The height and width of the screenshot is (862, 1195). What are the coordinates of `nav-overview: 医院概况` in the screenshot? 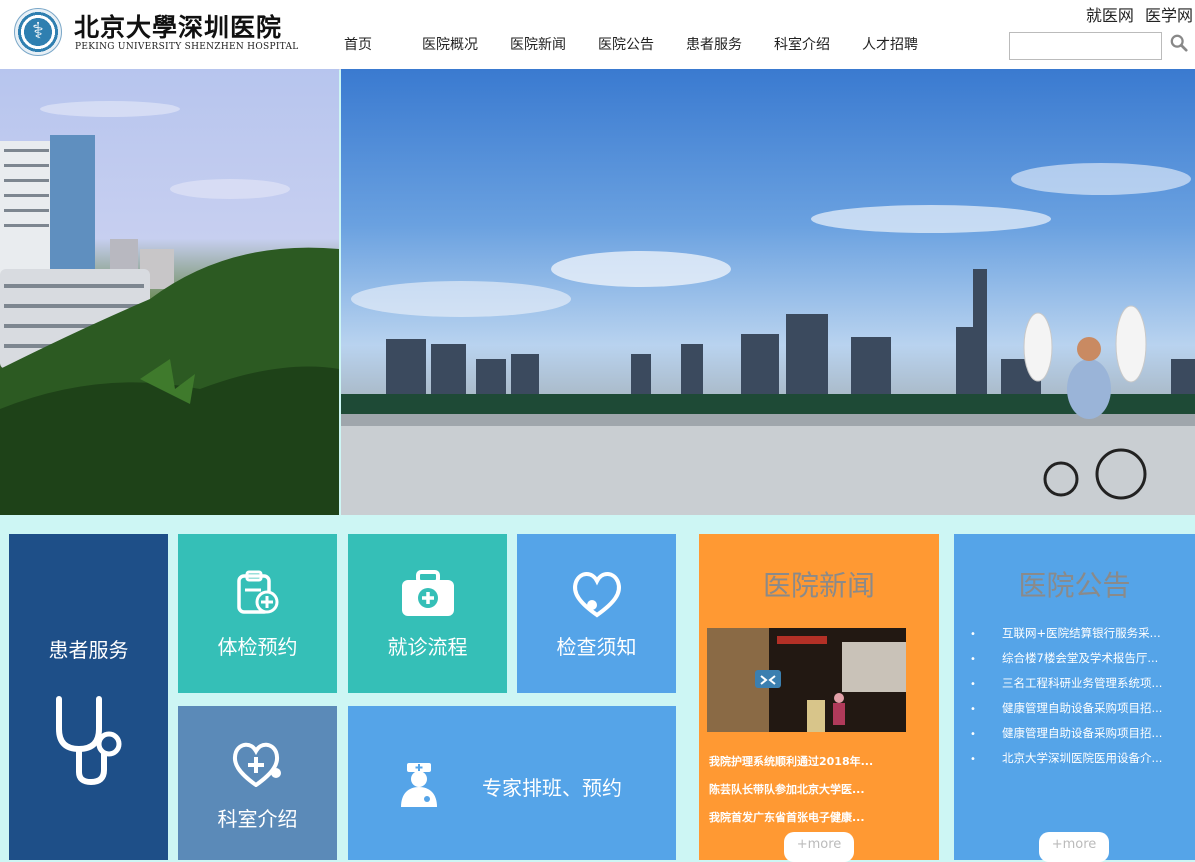 It's located at (450, 44).